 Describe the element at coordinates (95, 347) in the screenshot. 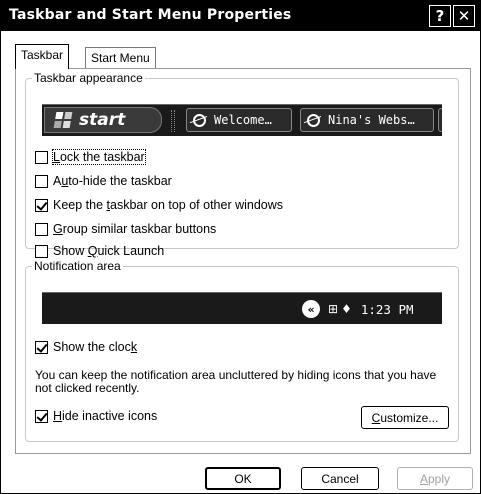

I see `show-clock-label: Show the clock` at that location.